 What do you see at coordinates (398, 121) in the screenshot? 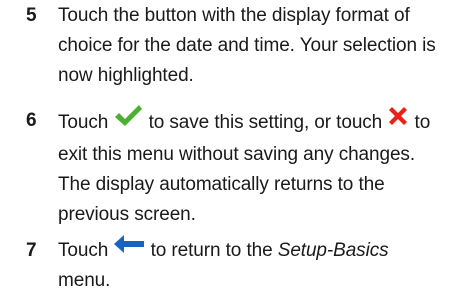
I see `cross-icon` at bounding box center [398, 121].